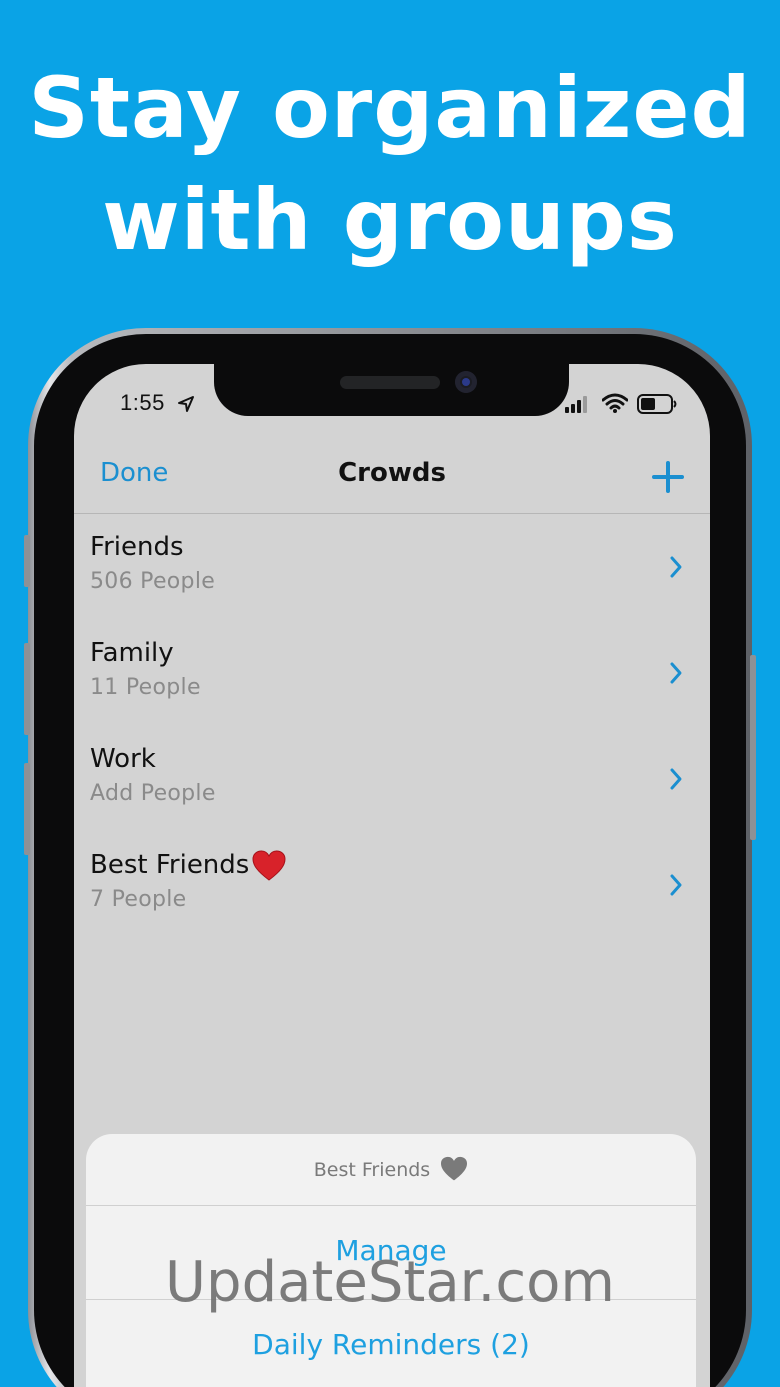  I want to click on add-icon, so click(668, 477).